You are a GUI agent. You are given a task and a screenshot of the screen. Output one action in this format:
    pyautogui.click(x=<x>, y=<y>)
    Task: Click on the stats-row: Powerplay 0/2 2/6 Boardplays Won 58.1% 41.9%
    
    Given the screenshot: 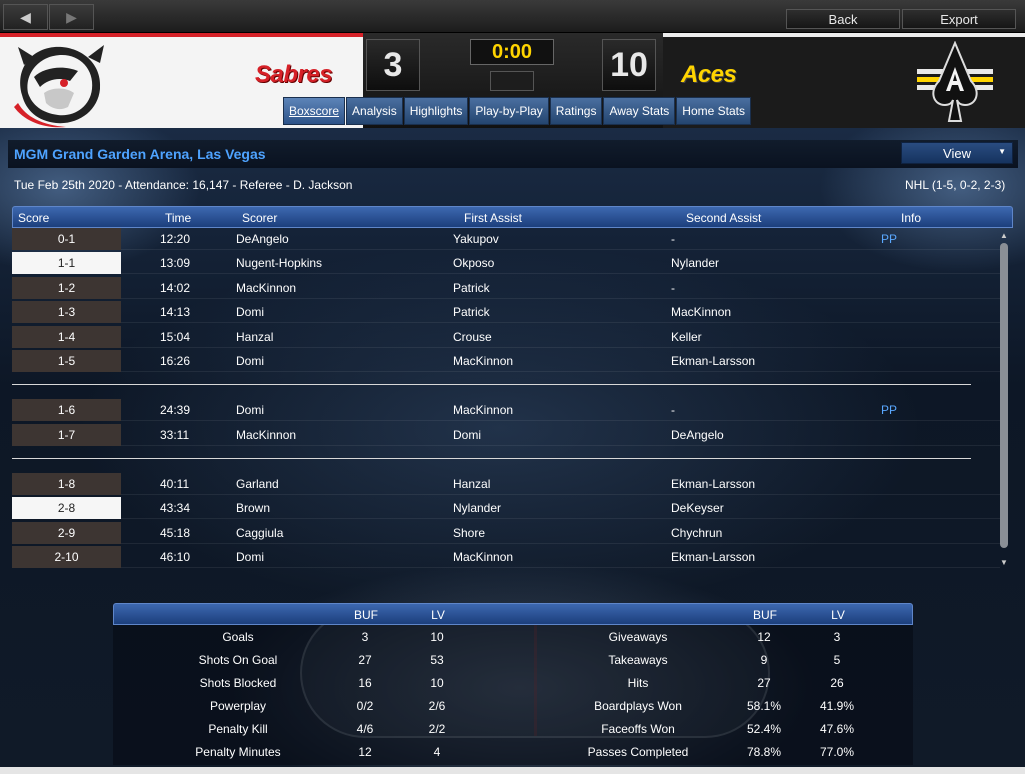 What is the action you would take?
    pyautogui.click(x=513, y=705)
    